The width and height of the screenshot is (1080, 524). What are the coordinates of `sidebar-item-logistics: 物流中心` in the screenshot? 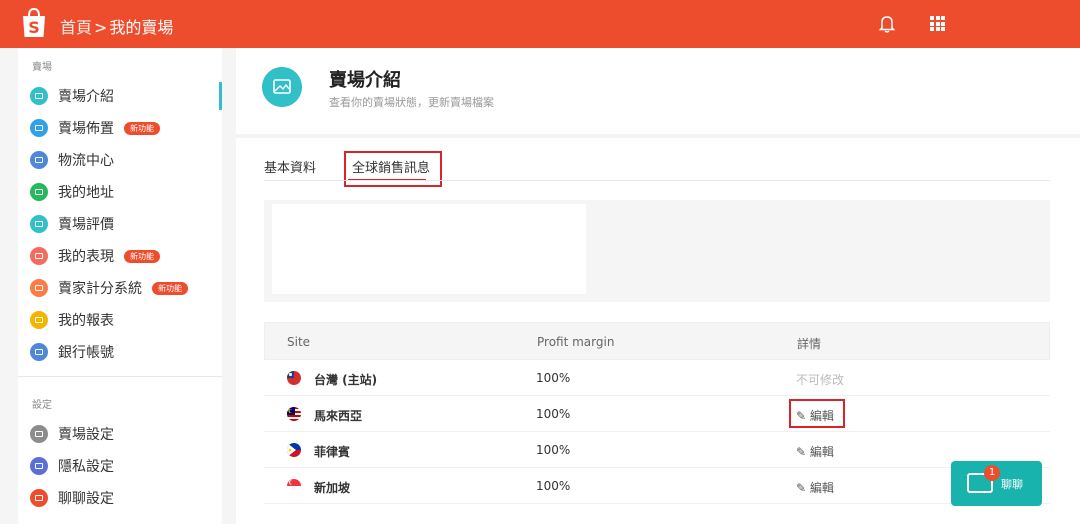 It's located at (120, 160).